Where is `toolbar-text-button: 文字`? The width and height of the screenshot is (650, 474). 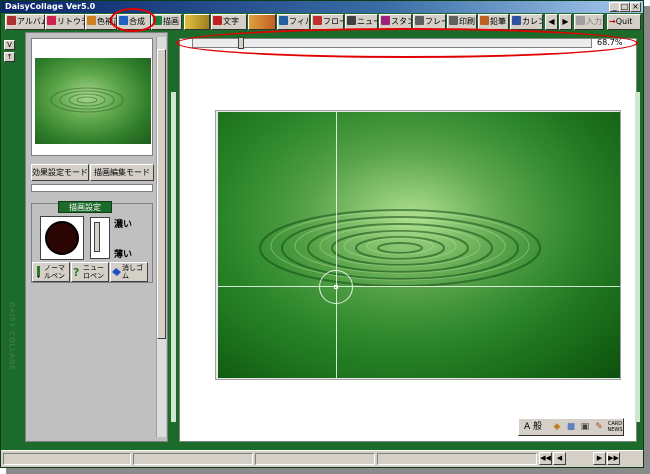
toolbar-text-button: 文字 is located at coordinates (229, 22).